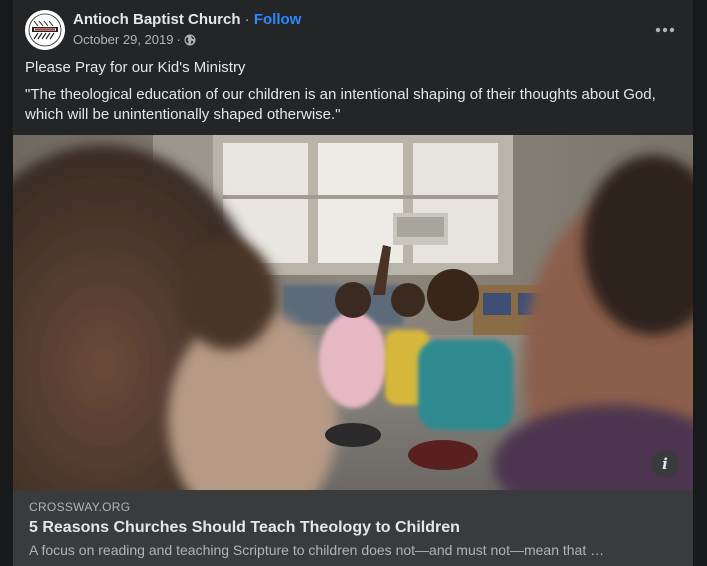 The height and width of the screenshot is (566, 707). I want to click on follow-button: Follow, so click(278, 19).